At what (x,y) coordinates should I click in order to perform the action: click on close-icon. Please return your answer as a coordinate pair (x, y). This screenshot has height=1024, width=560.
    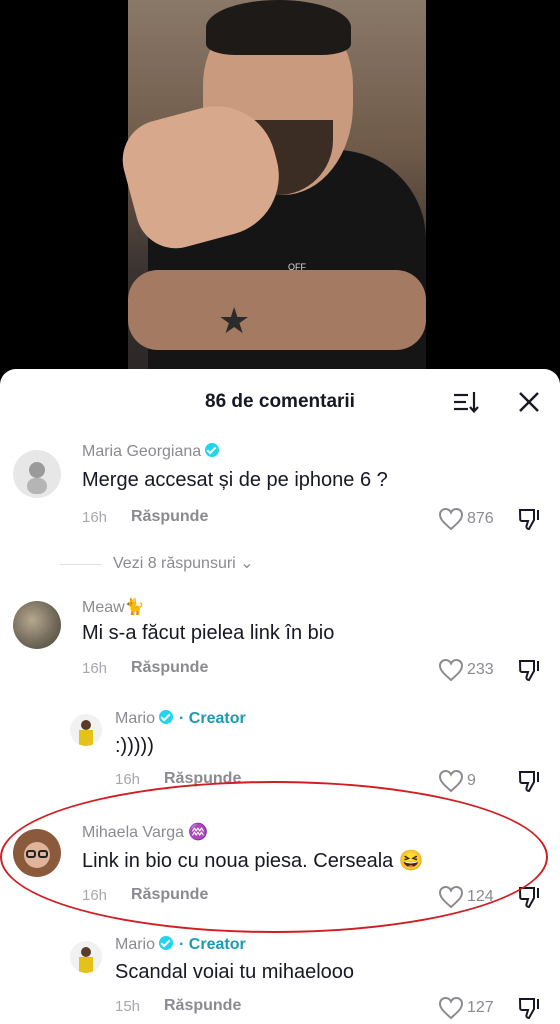
    Looking at the image, I should click on (528, 402).